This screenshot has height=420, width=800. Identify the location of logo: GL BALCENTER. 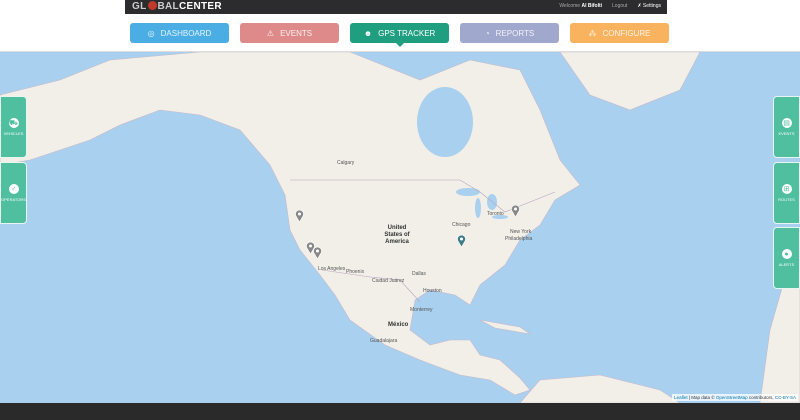
(177, 6).